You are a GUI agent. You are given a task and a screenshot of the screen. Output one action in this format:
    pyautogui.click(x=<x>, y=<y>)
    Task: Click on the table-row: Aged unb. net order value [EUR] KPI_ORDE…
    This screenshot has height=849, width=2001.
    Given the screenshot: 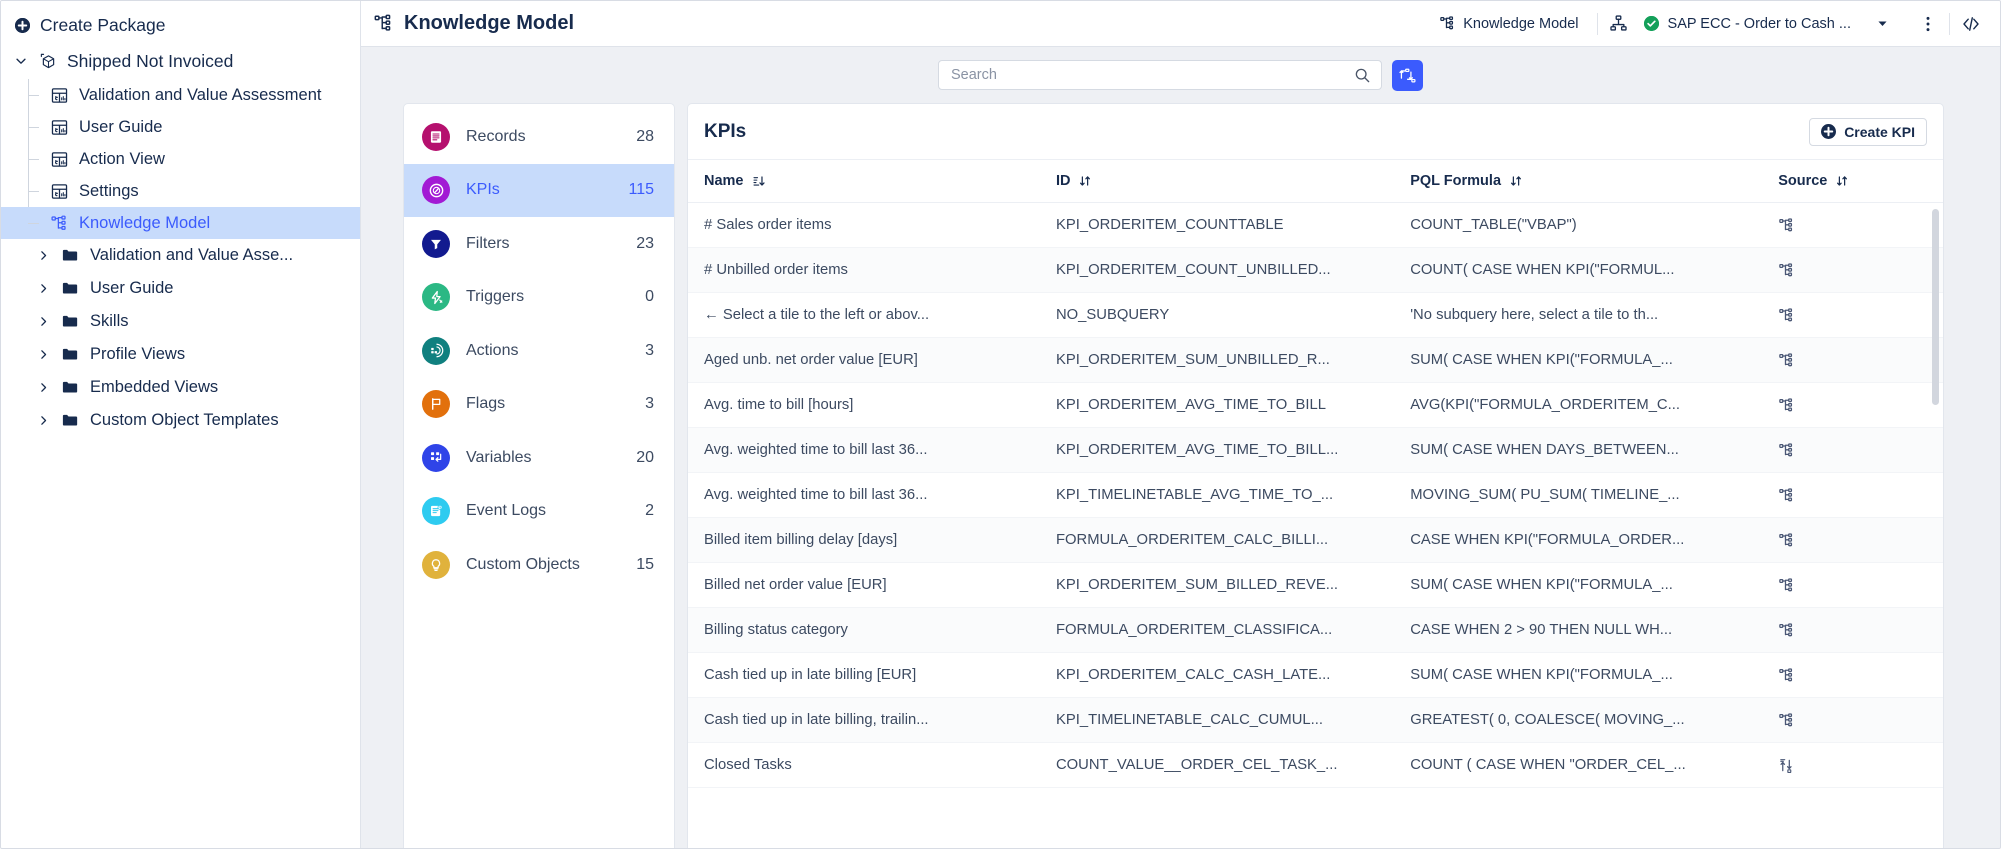 What is the action you would take?
    pyautogui.click(x=1315, y=360)
    